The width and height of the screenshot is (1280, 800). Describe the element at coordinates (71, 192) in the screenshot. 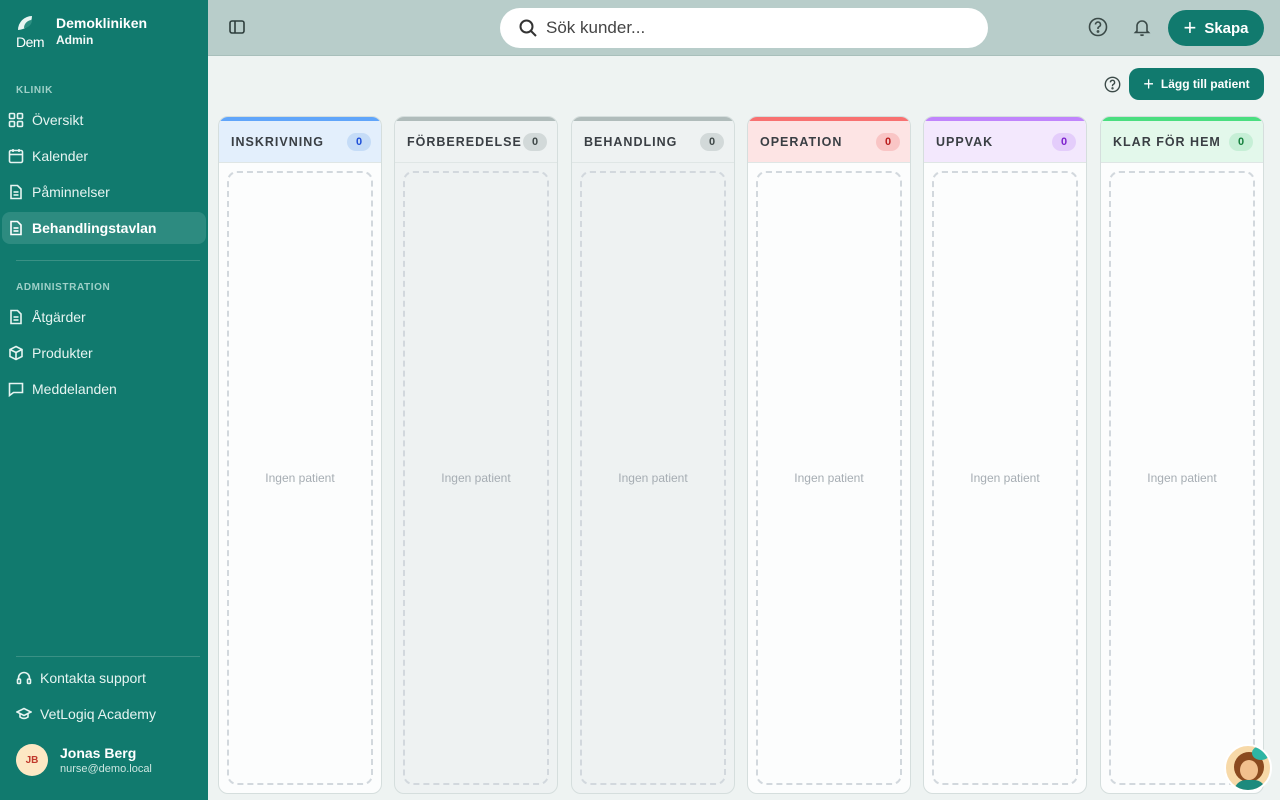

I see `sidebar-item-label: Påminnelser` at that location.